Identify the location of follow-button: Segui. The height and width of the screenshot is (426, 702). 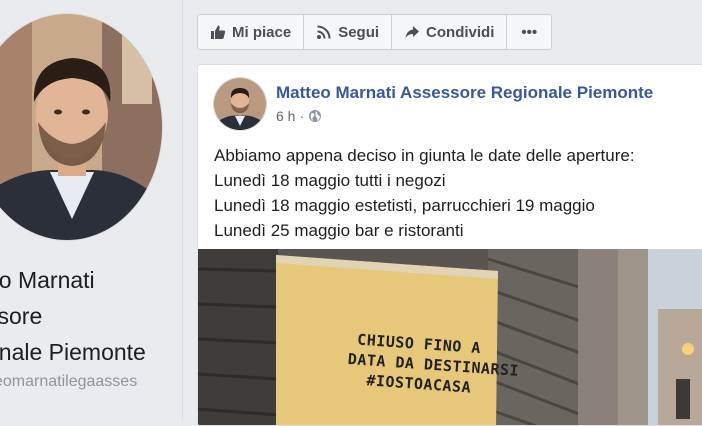
(348, 32).